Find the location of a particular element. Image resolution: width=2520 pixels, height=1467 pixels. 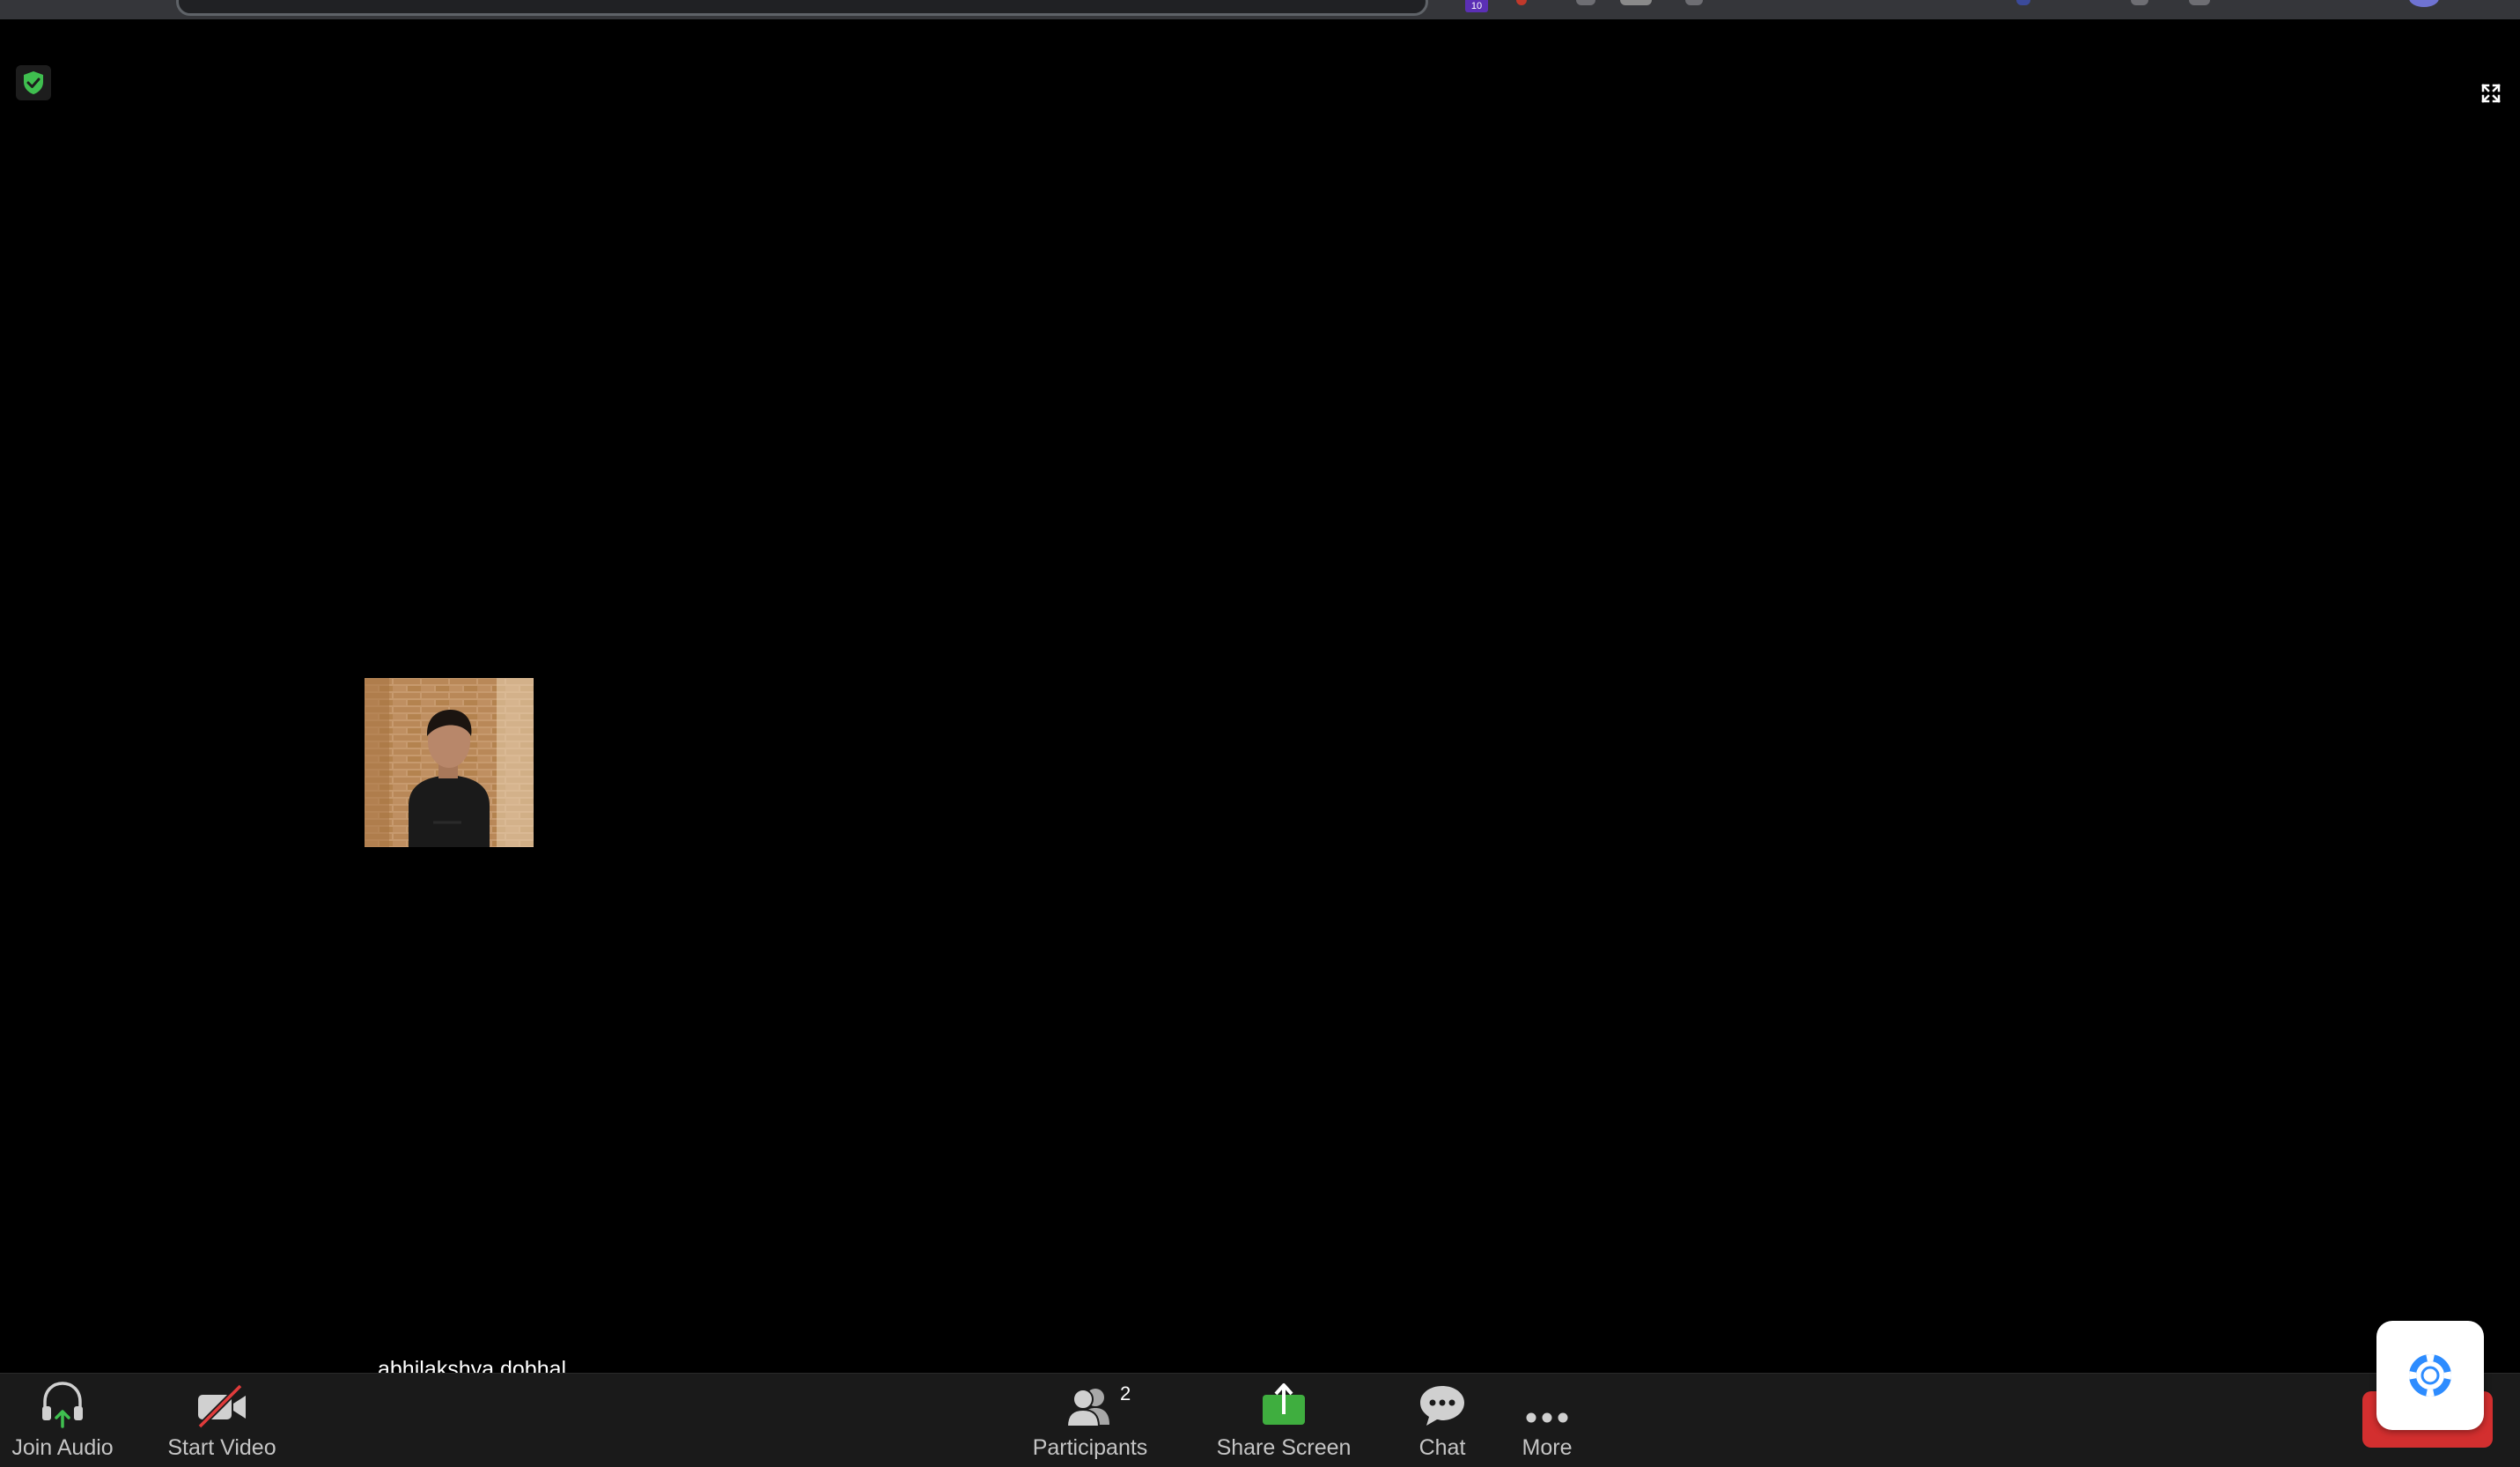

participants-button: 2 Participants is located at coordinates (1090, 1420).